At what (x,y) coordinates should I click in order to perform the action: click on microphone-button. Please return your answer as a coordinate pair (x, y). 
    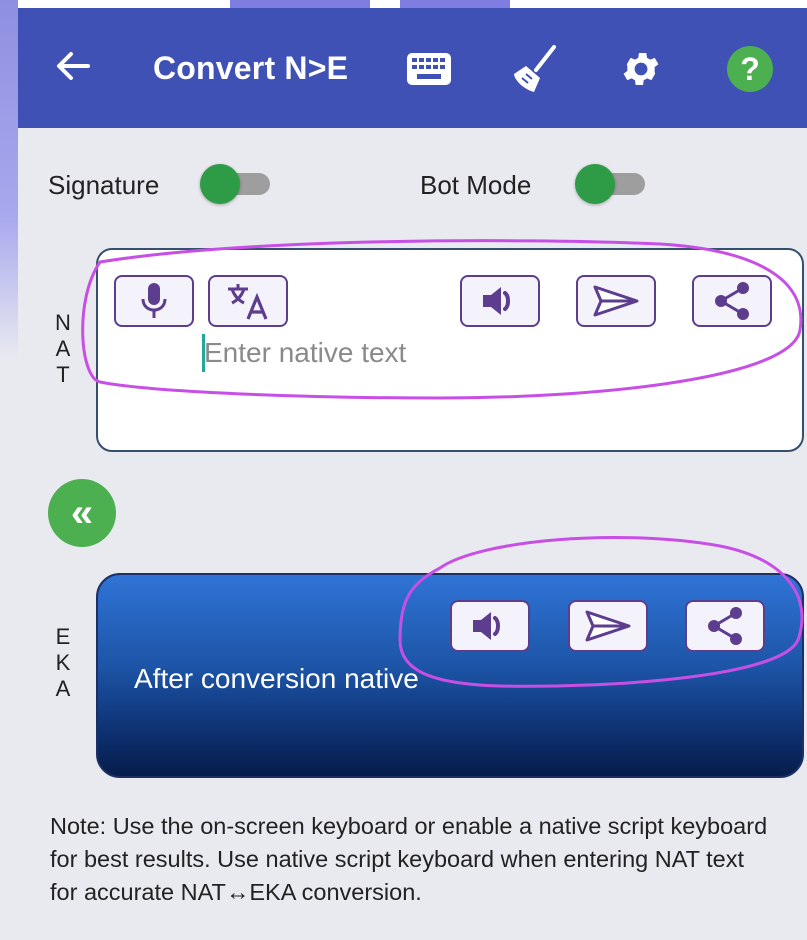
    Looking at the image, I should click on (154, 301).